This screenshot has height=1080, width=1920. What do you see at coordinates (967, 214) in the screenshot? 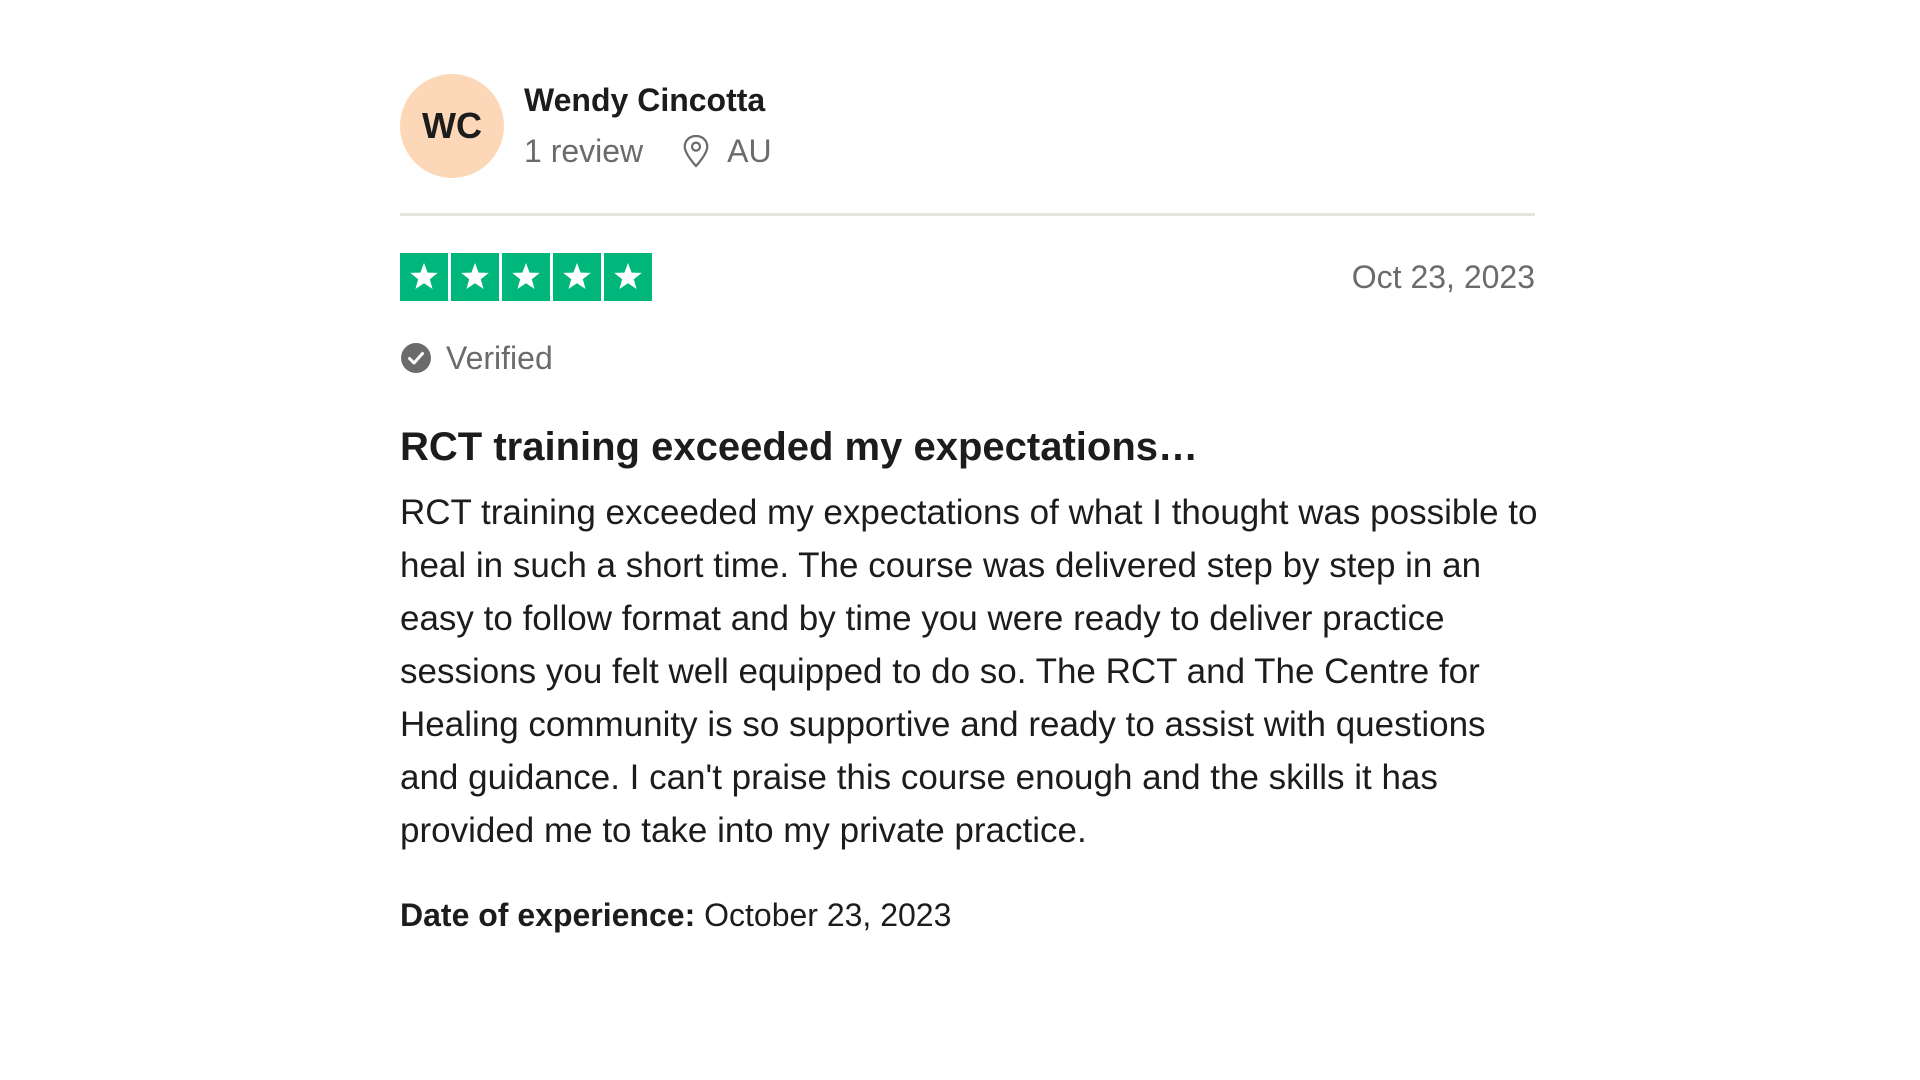
I see `divider` at bounding box center [967, 214].